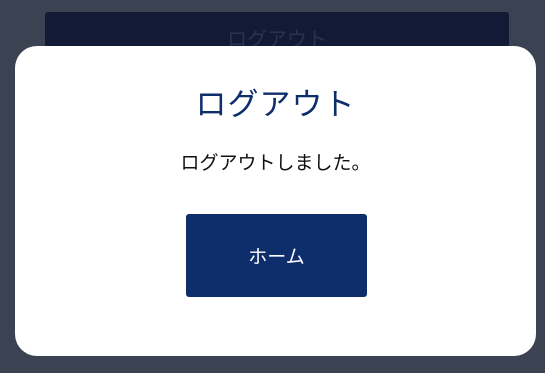 The width and height of the screenshot is (545, 373). I want to click on home-button: ホーム, so click(276, 255).